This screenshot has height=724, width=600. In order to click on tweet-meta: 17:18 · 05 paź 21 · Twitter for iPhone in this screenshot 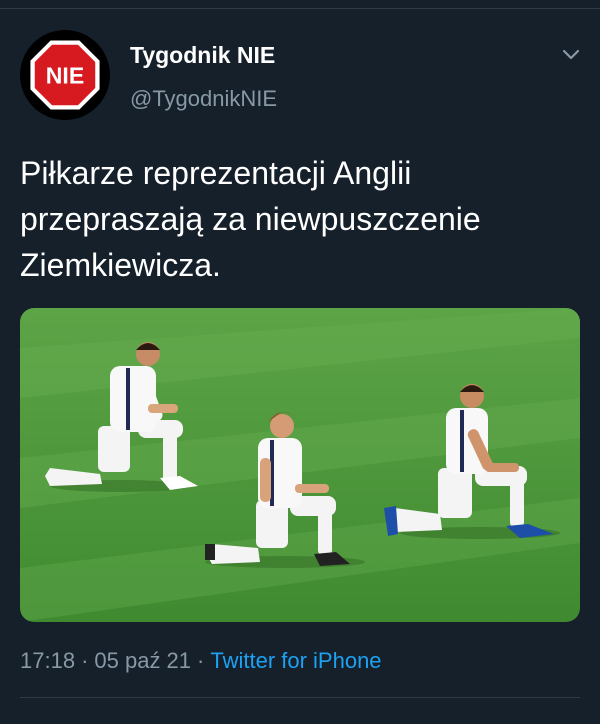, I will do `click(201, 661)`.